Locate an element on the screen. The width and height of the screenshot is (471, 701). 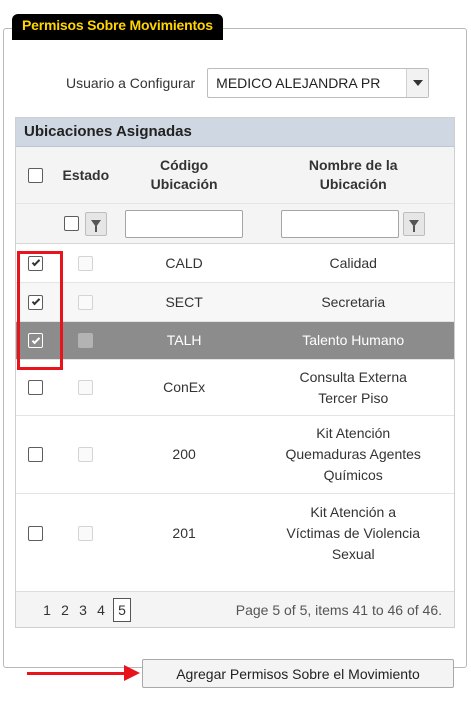
section-legend: Permisos Sobre Movimientos is located at coordinates (117, 27).